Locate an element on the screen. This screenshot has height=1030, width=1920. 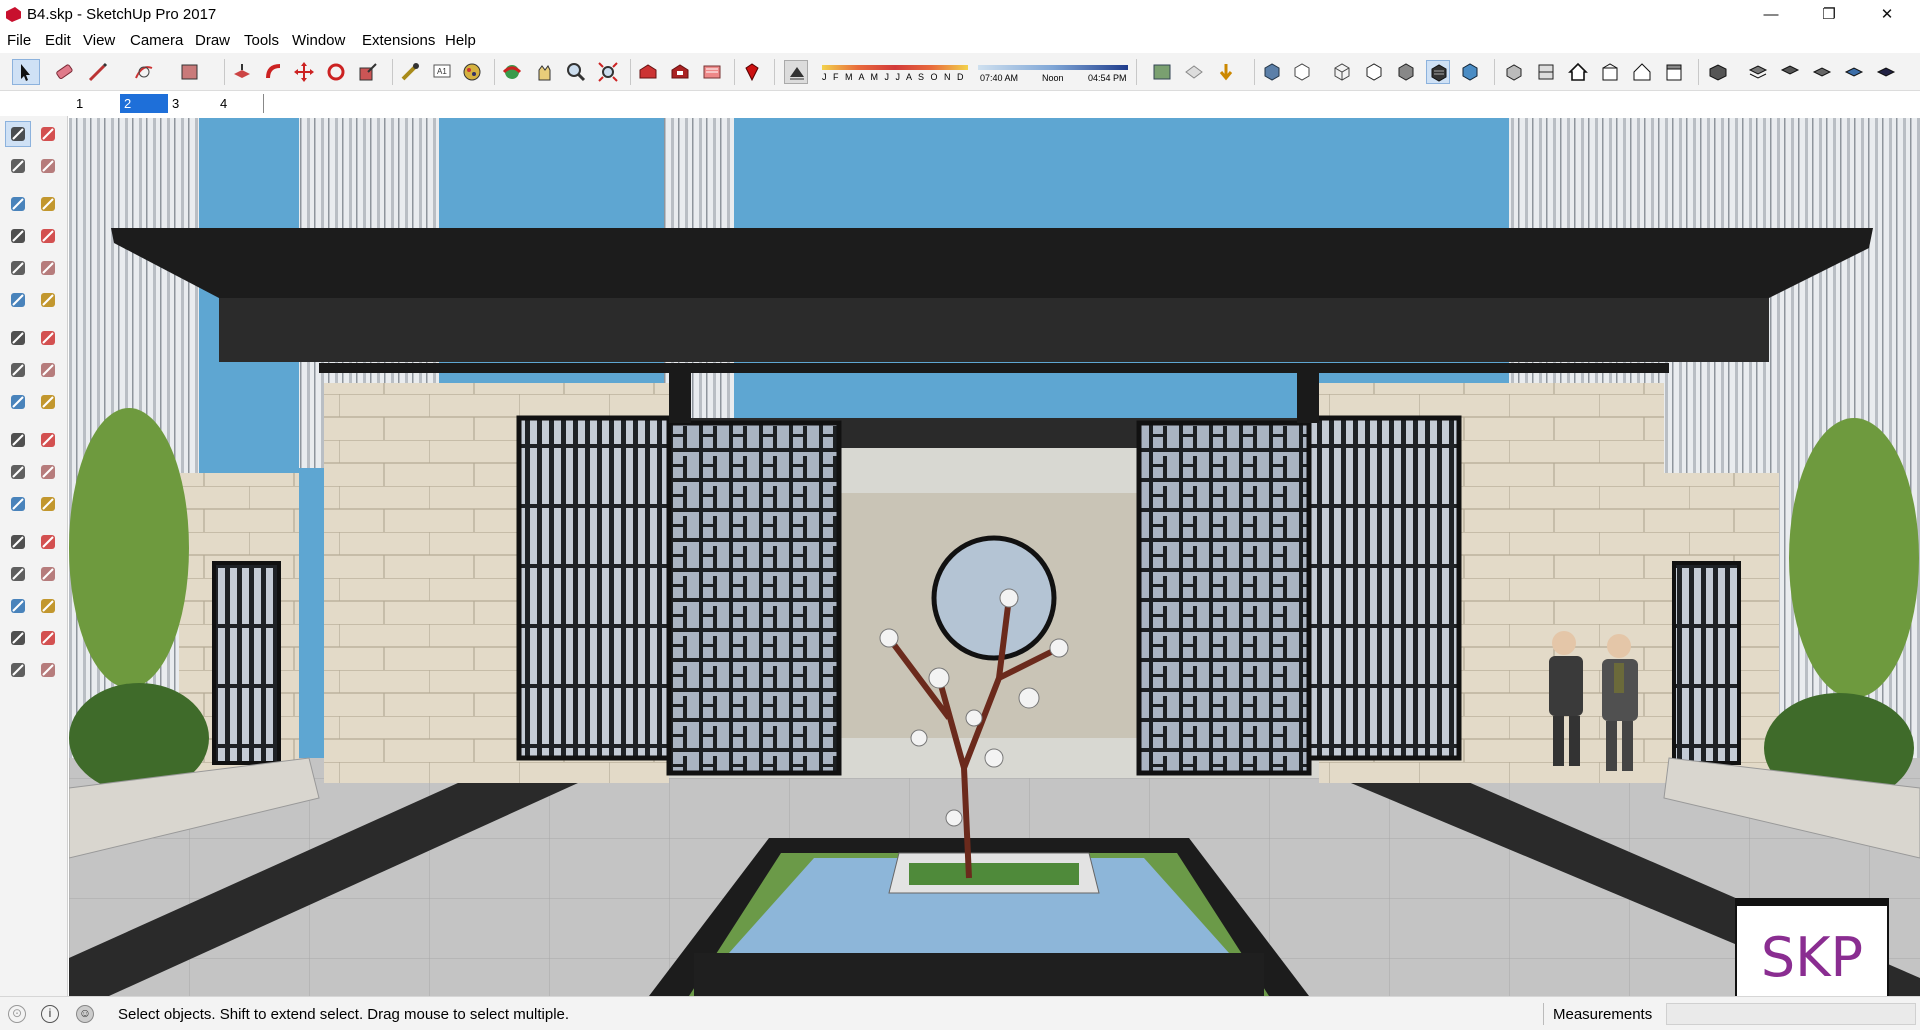
protractor-tool-icon is located at coordinates (18, 504).